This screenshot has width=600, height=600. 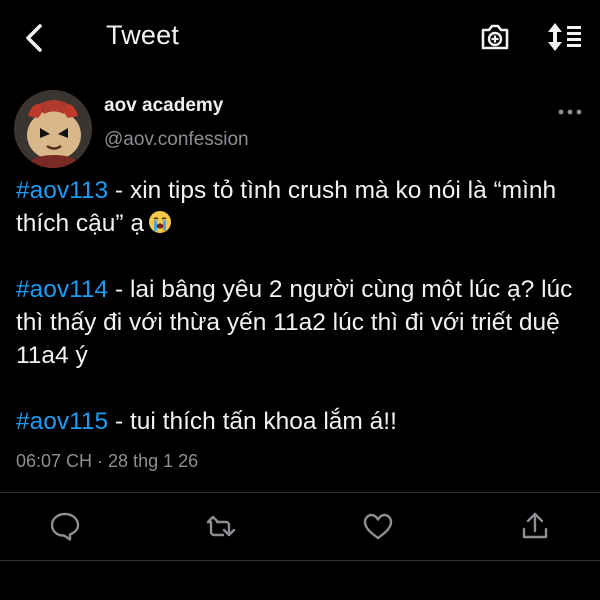 What do you see at coordinates (564, 37) in the screenshot?
I see `sort-list-icon` at bounding box center [564, 37].